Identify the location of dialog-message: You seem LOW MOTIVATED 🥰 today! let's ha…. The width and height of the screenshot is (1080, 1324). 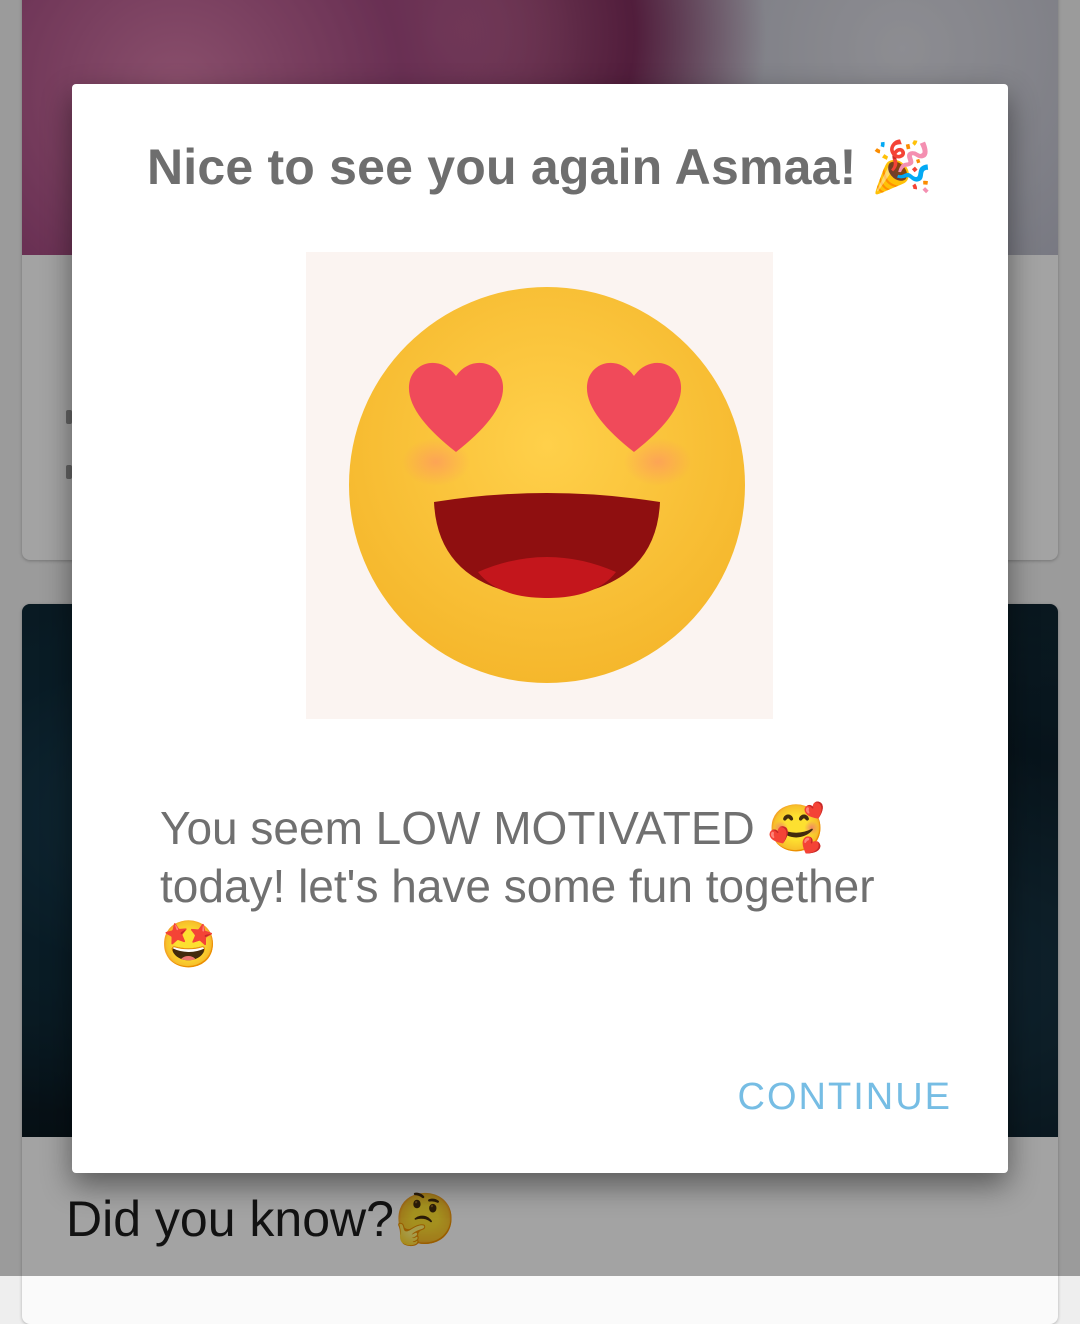
(517, 886).